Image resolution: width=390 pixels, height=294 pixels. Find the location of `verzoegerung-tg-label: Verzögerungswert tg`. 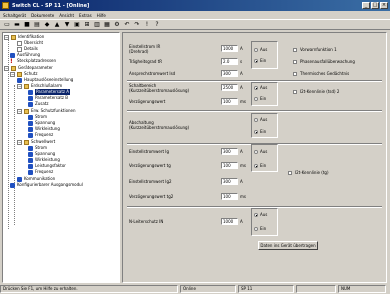

verzoegerung-tg-label: Verzögerungswert tg is located at coordinates (150, 165).